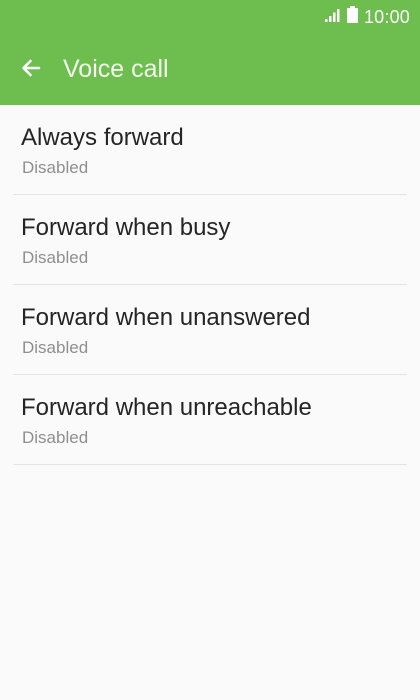  I want to click on back-button, so click(31, 70).